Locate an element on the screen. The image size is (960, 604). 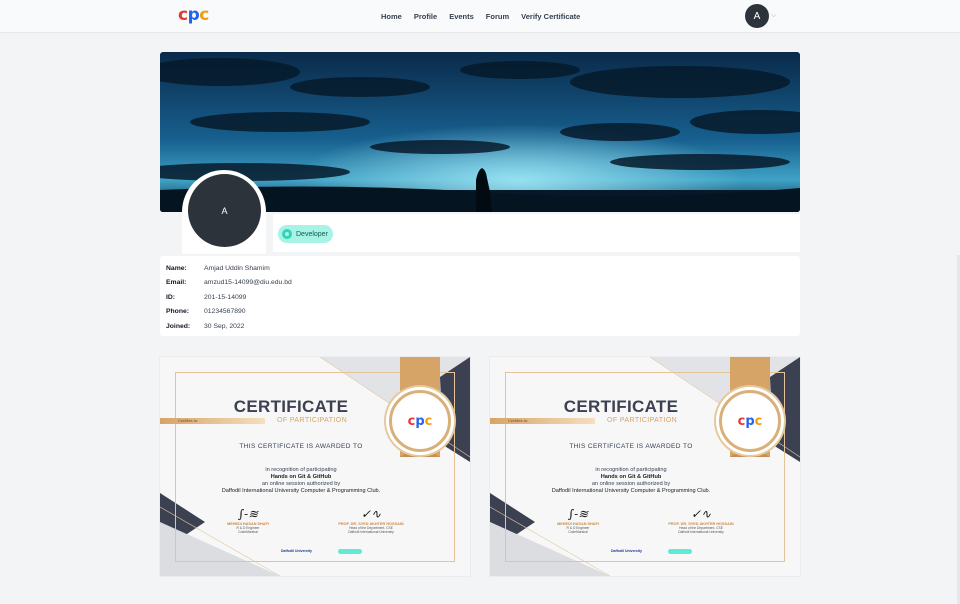
info-value: 30 Sep, 2022 is located at coordinates (224, 326).